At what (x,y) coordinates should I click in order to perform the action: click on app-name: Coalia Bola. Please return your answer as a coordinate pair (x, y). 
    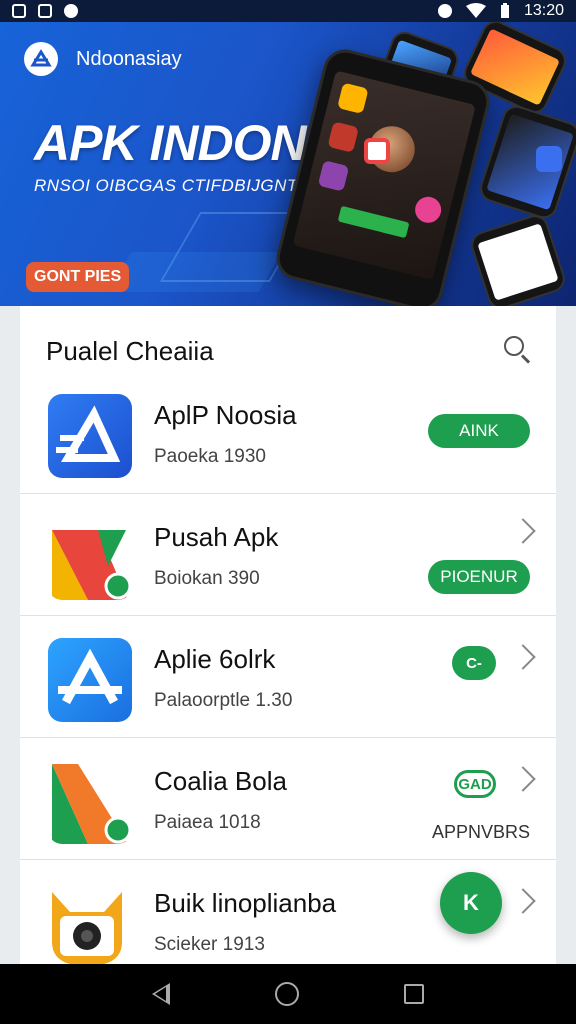
    Looking at the image, I should click on (220, 781).